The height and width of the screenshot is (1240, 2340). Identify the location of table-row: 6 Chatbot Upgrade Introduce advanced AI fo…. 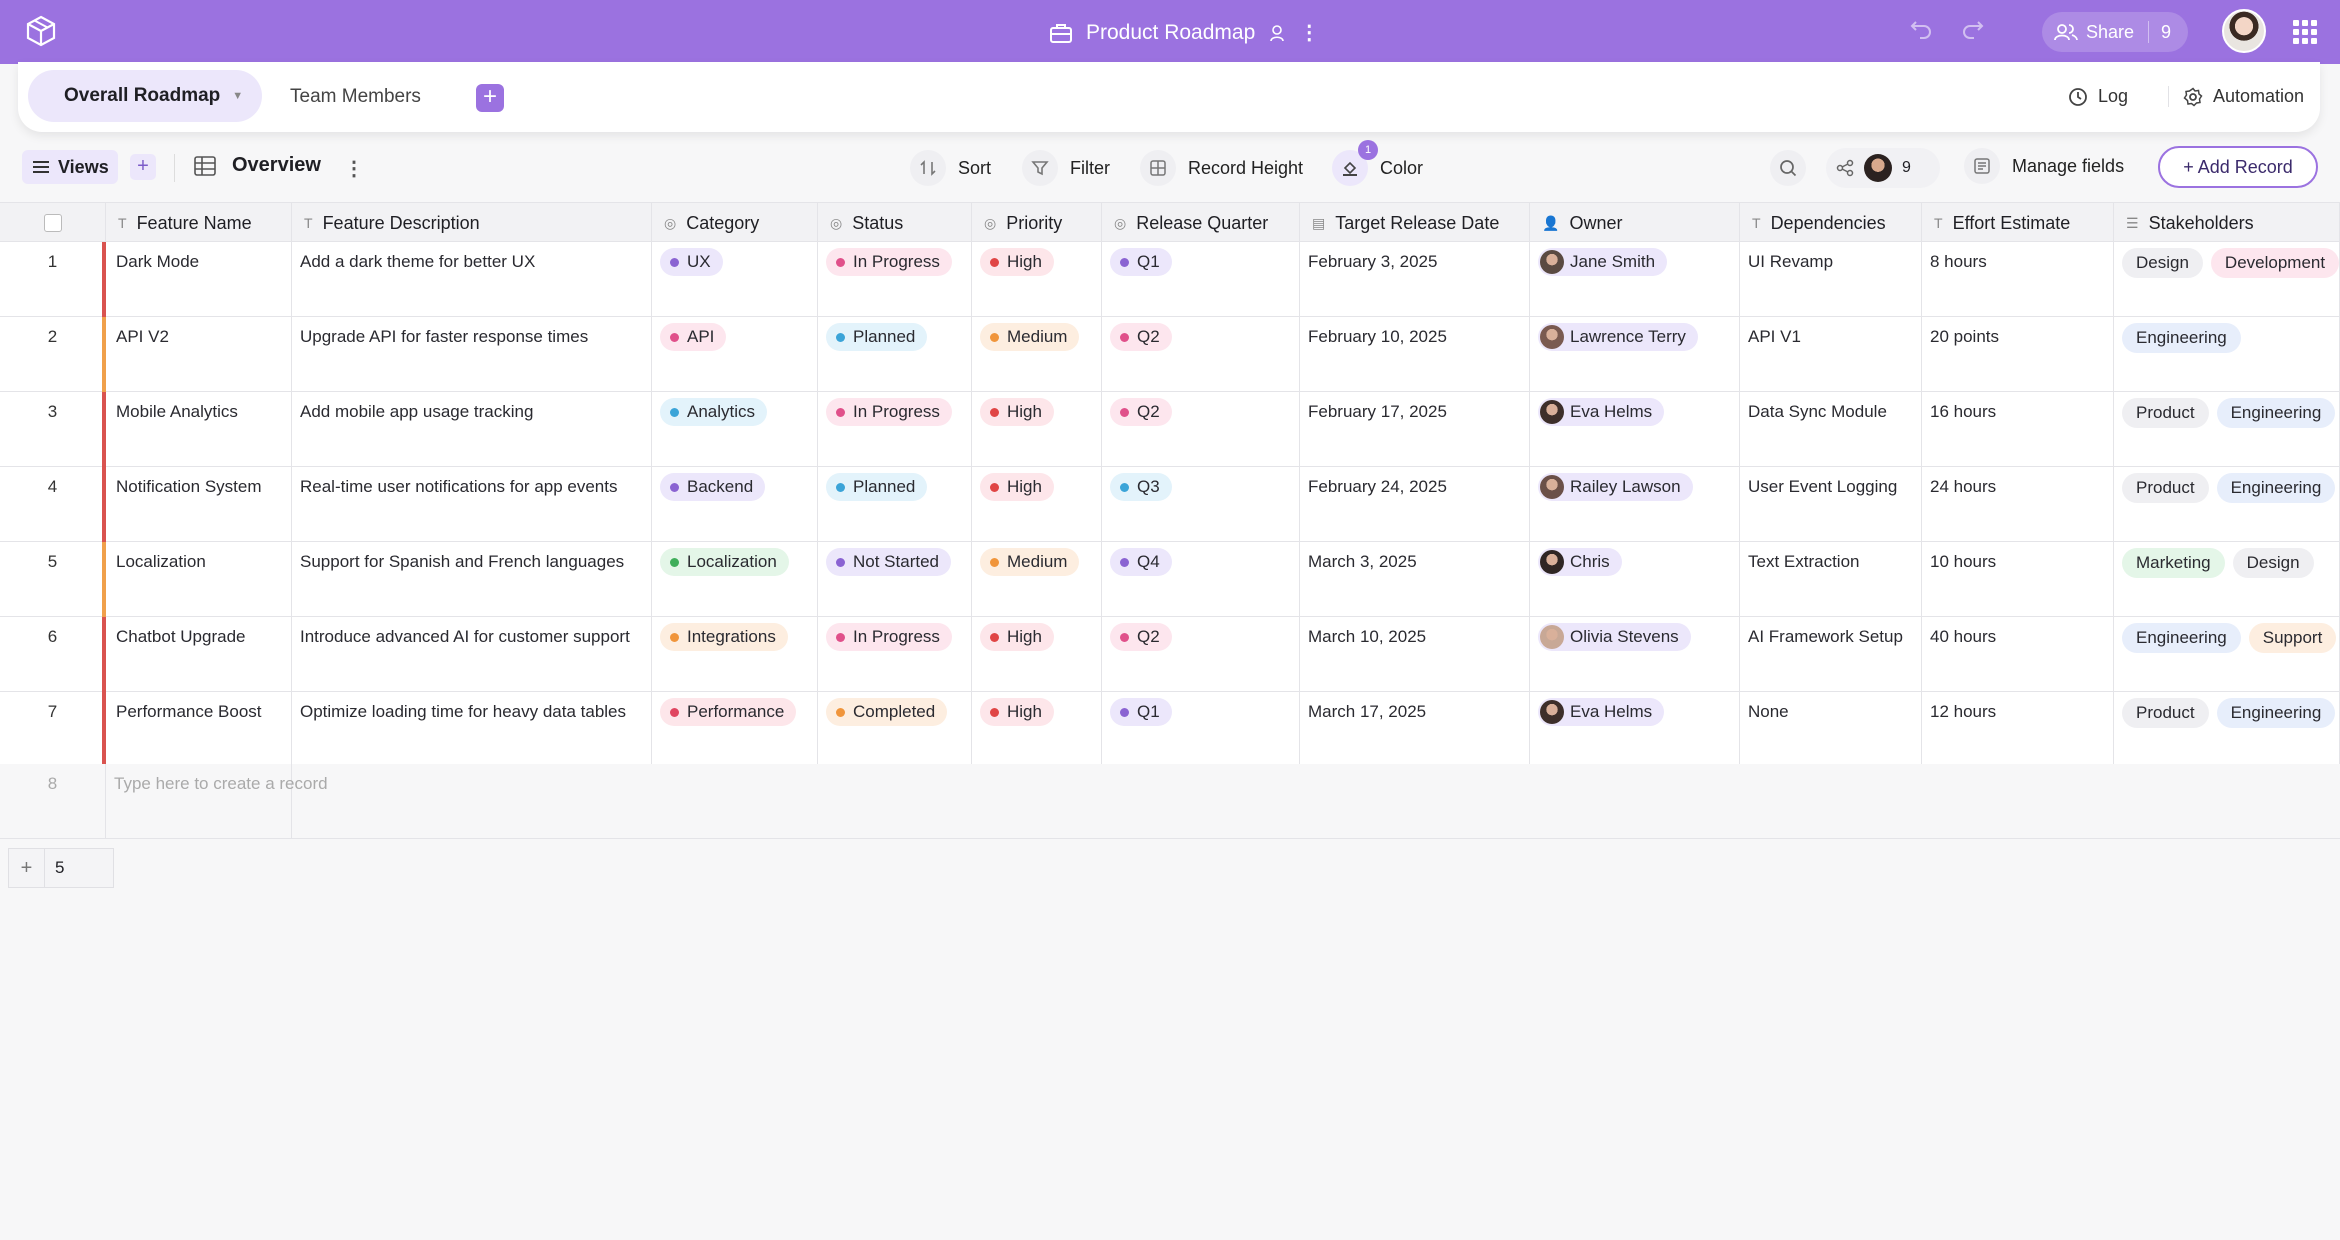
(1170, 654).